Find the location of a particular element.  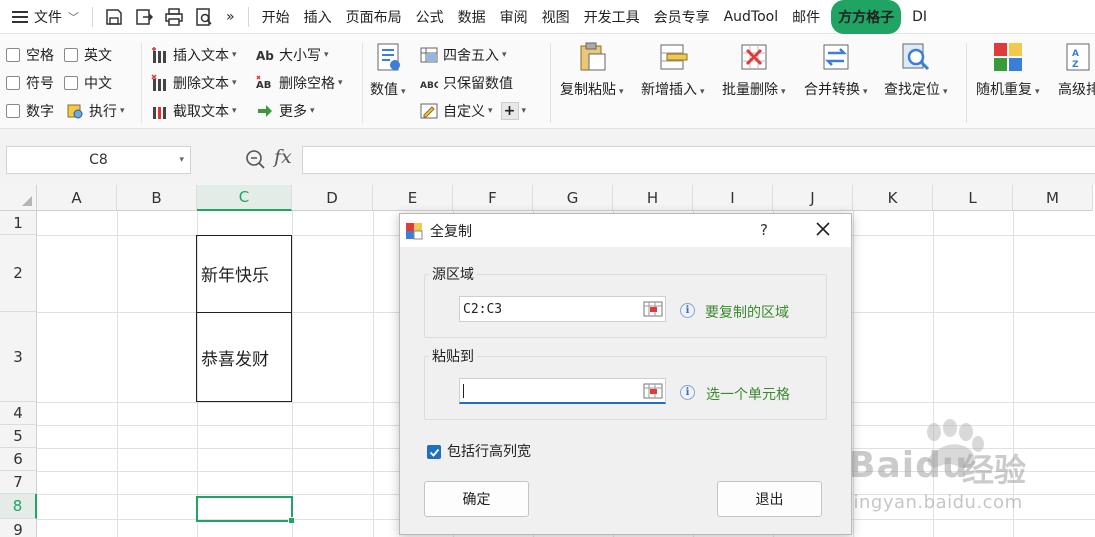

column-header-k: K is located at coordinates (893, 198).